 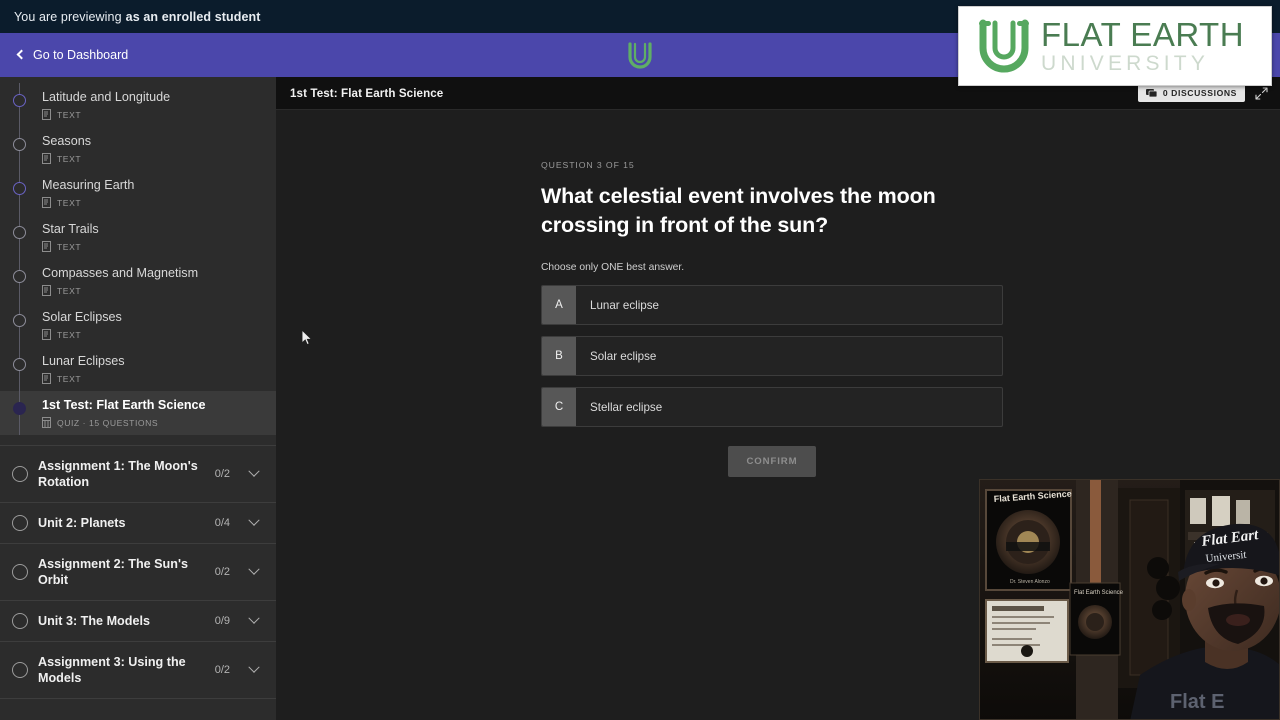 What do you see at coordinates (1199, 93) in the screenshot?
I see `discussions-label: 0 DISCUSSIONS` at bounding box center [1199, 93].